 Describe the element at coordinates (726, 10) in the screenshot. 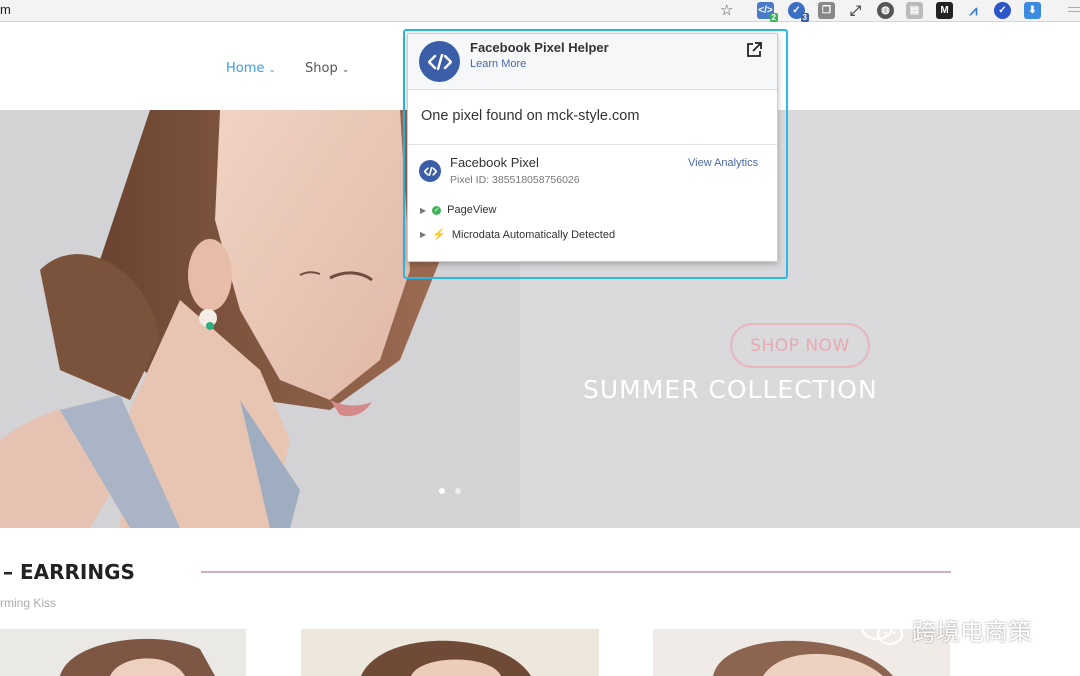

I see `bookmark-star-icon: ☆` at that location.